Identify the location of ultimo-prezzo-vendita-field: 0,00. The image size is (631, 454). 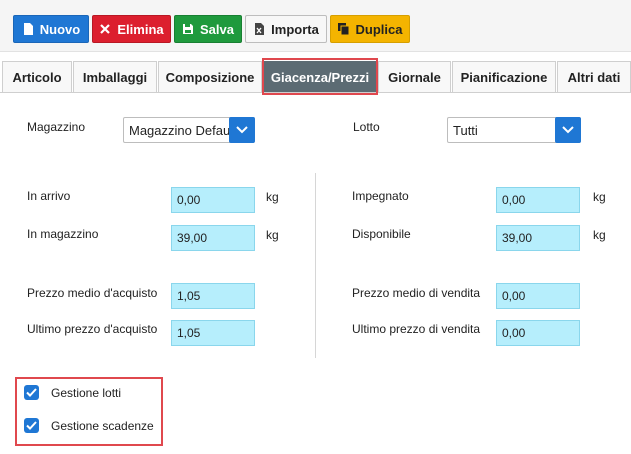
(538, 333).